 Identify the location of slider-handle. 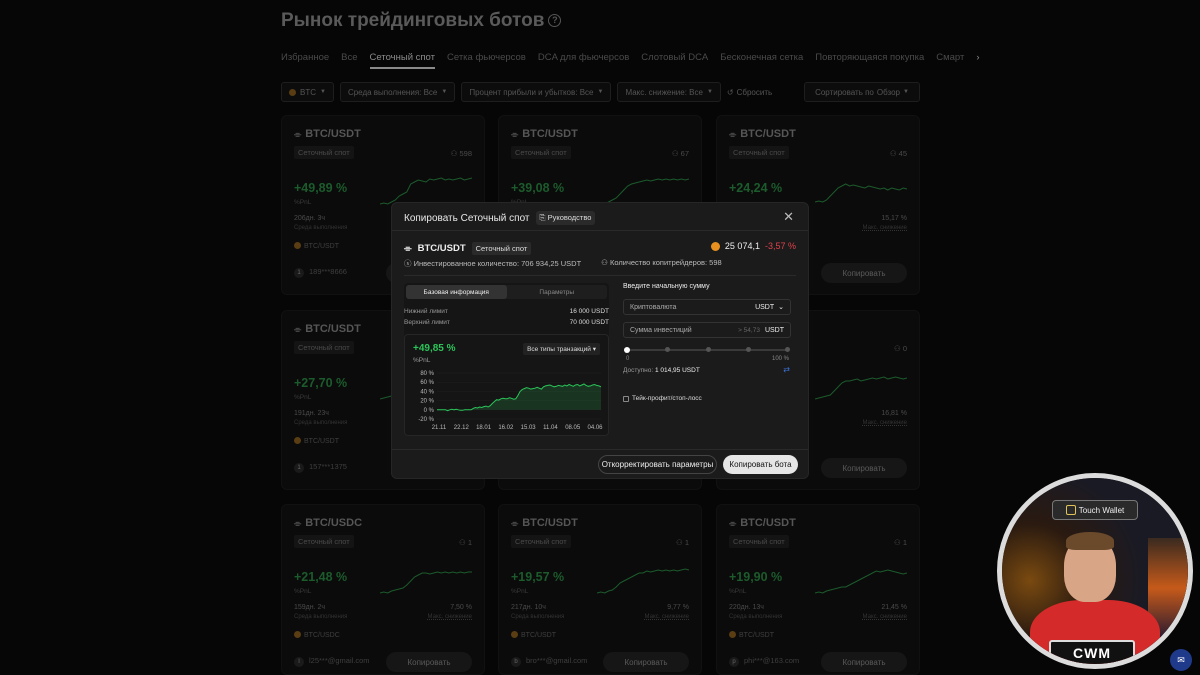
(627, 350).